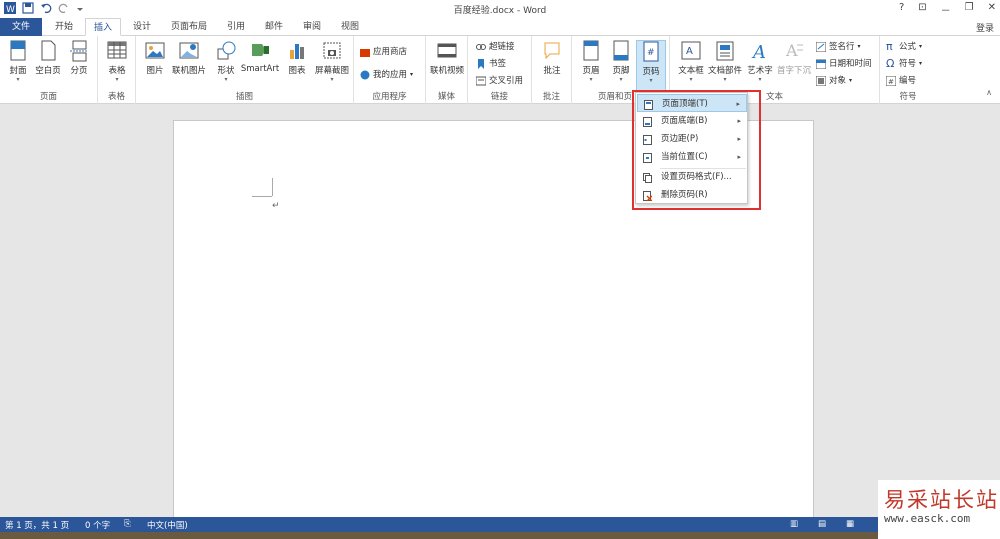 The height and width of the screenshot is (539, 1000). I want to click on ribbon-display-button: ⊡, so click(922, 9).